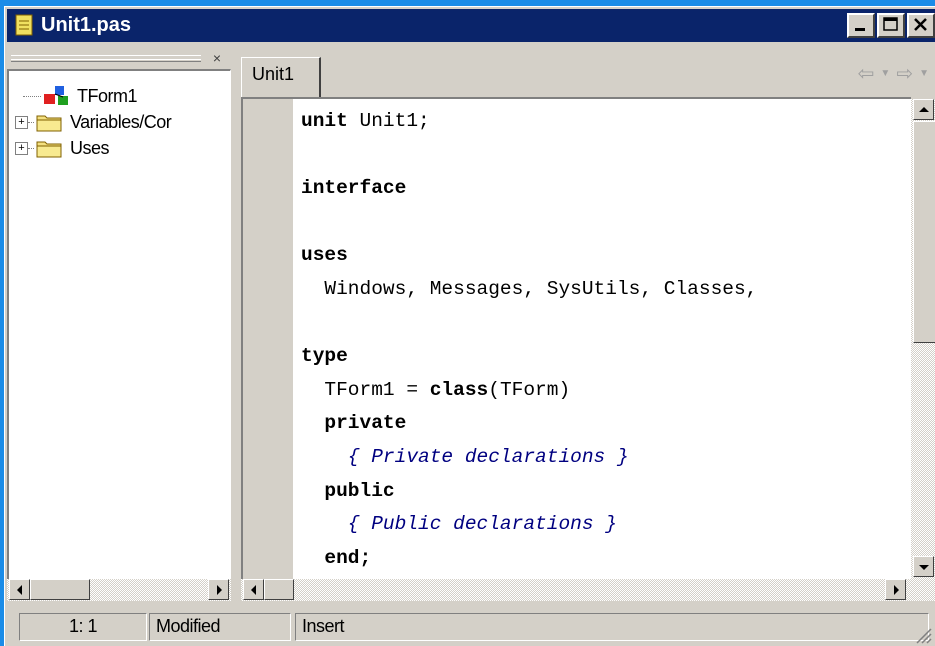 The height and width of the screenshot is (646, 935). What do you see at coordinates (904, 73) in the screenshot?
I see `forward-arrow-icon: ⇨` at bounding box center [904, 73].